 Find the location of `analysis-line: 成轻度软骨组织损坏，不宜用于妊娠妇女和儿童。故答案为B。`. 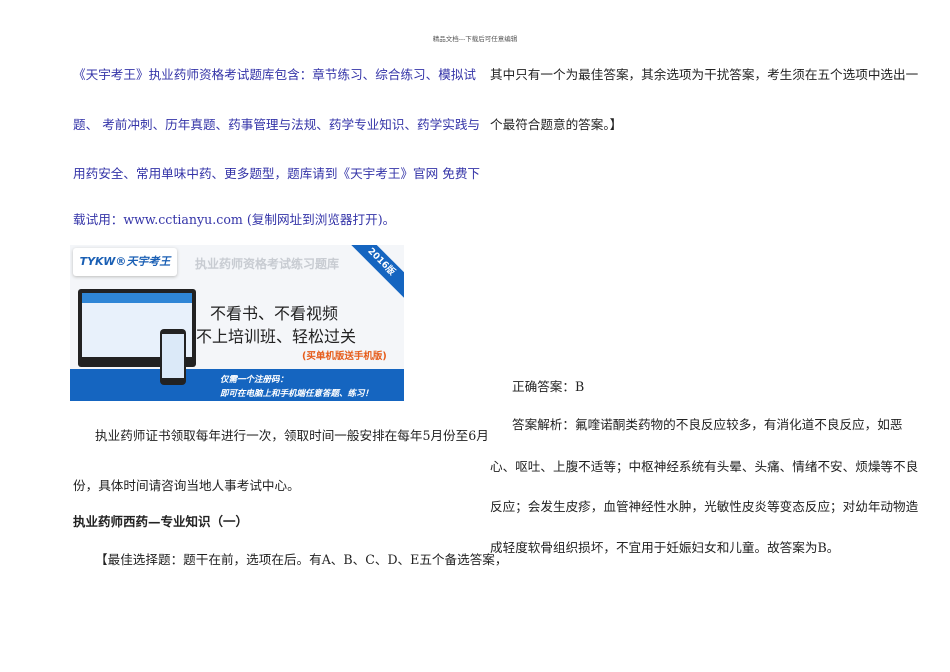

analysis-line: 成轻度软骨组织损坏，不宜用于妊娠妇女和儿童。故答案为B。 is located at coordinates (665, 547).